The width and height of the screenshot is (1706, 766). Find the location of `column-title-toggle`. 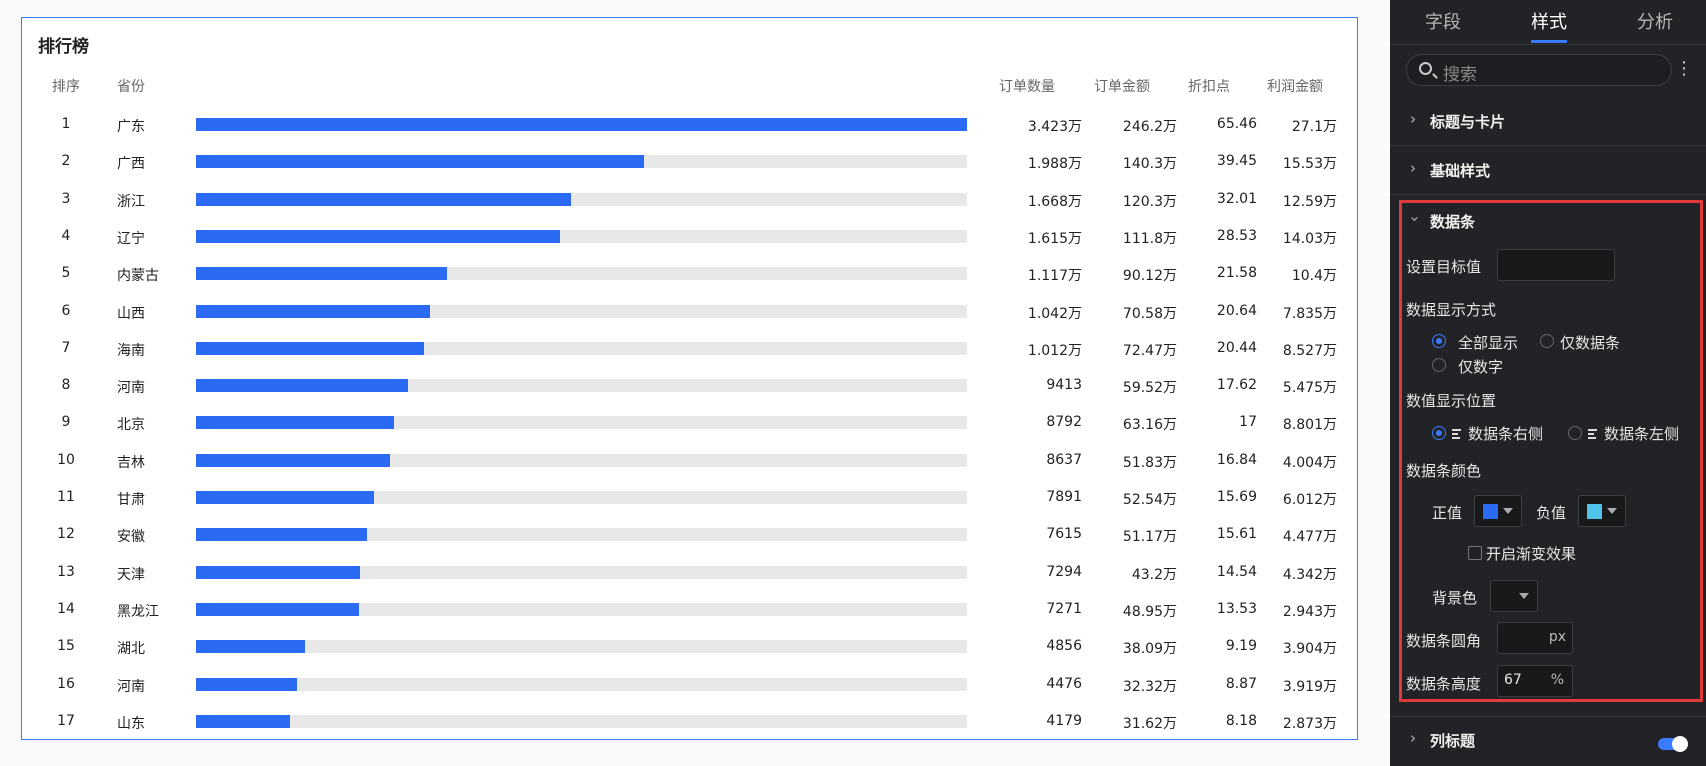

column-title-toggle is located at coordinates (1673, 744).